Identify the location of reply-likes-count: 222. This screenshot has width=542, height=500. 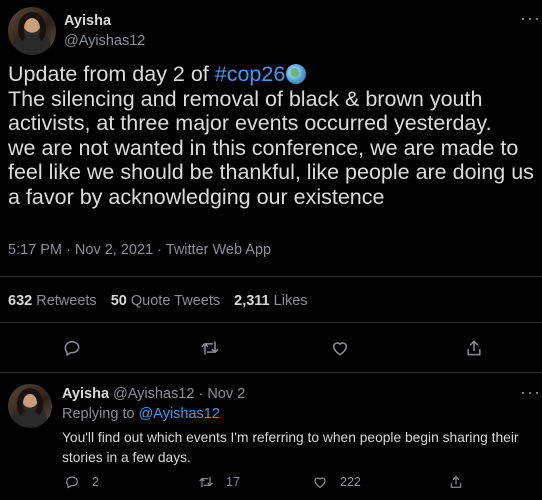
(350, 482).